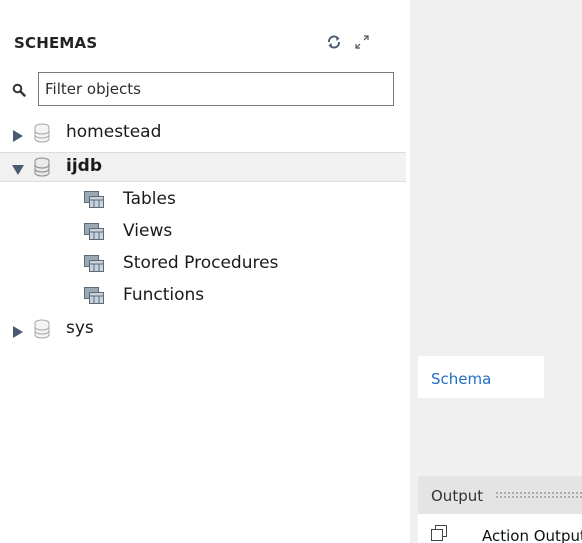  What do you see at coordinates (80, 328) in the screenshot?
I see `tree-item-label: sys` at bounding box center [80, 328].